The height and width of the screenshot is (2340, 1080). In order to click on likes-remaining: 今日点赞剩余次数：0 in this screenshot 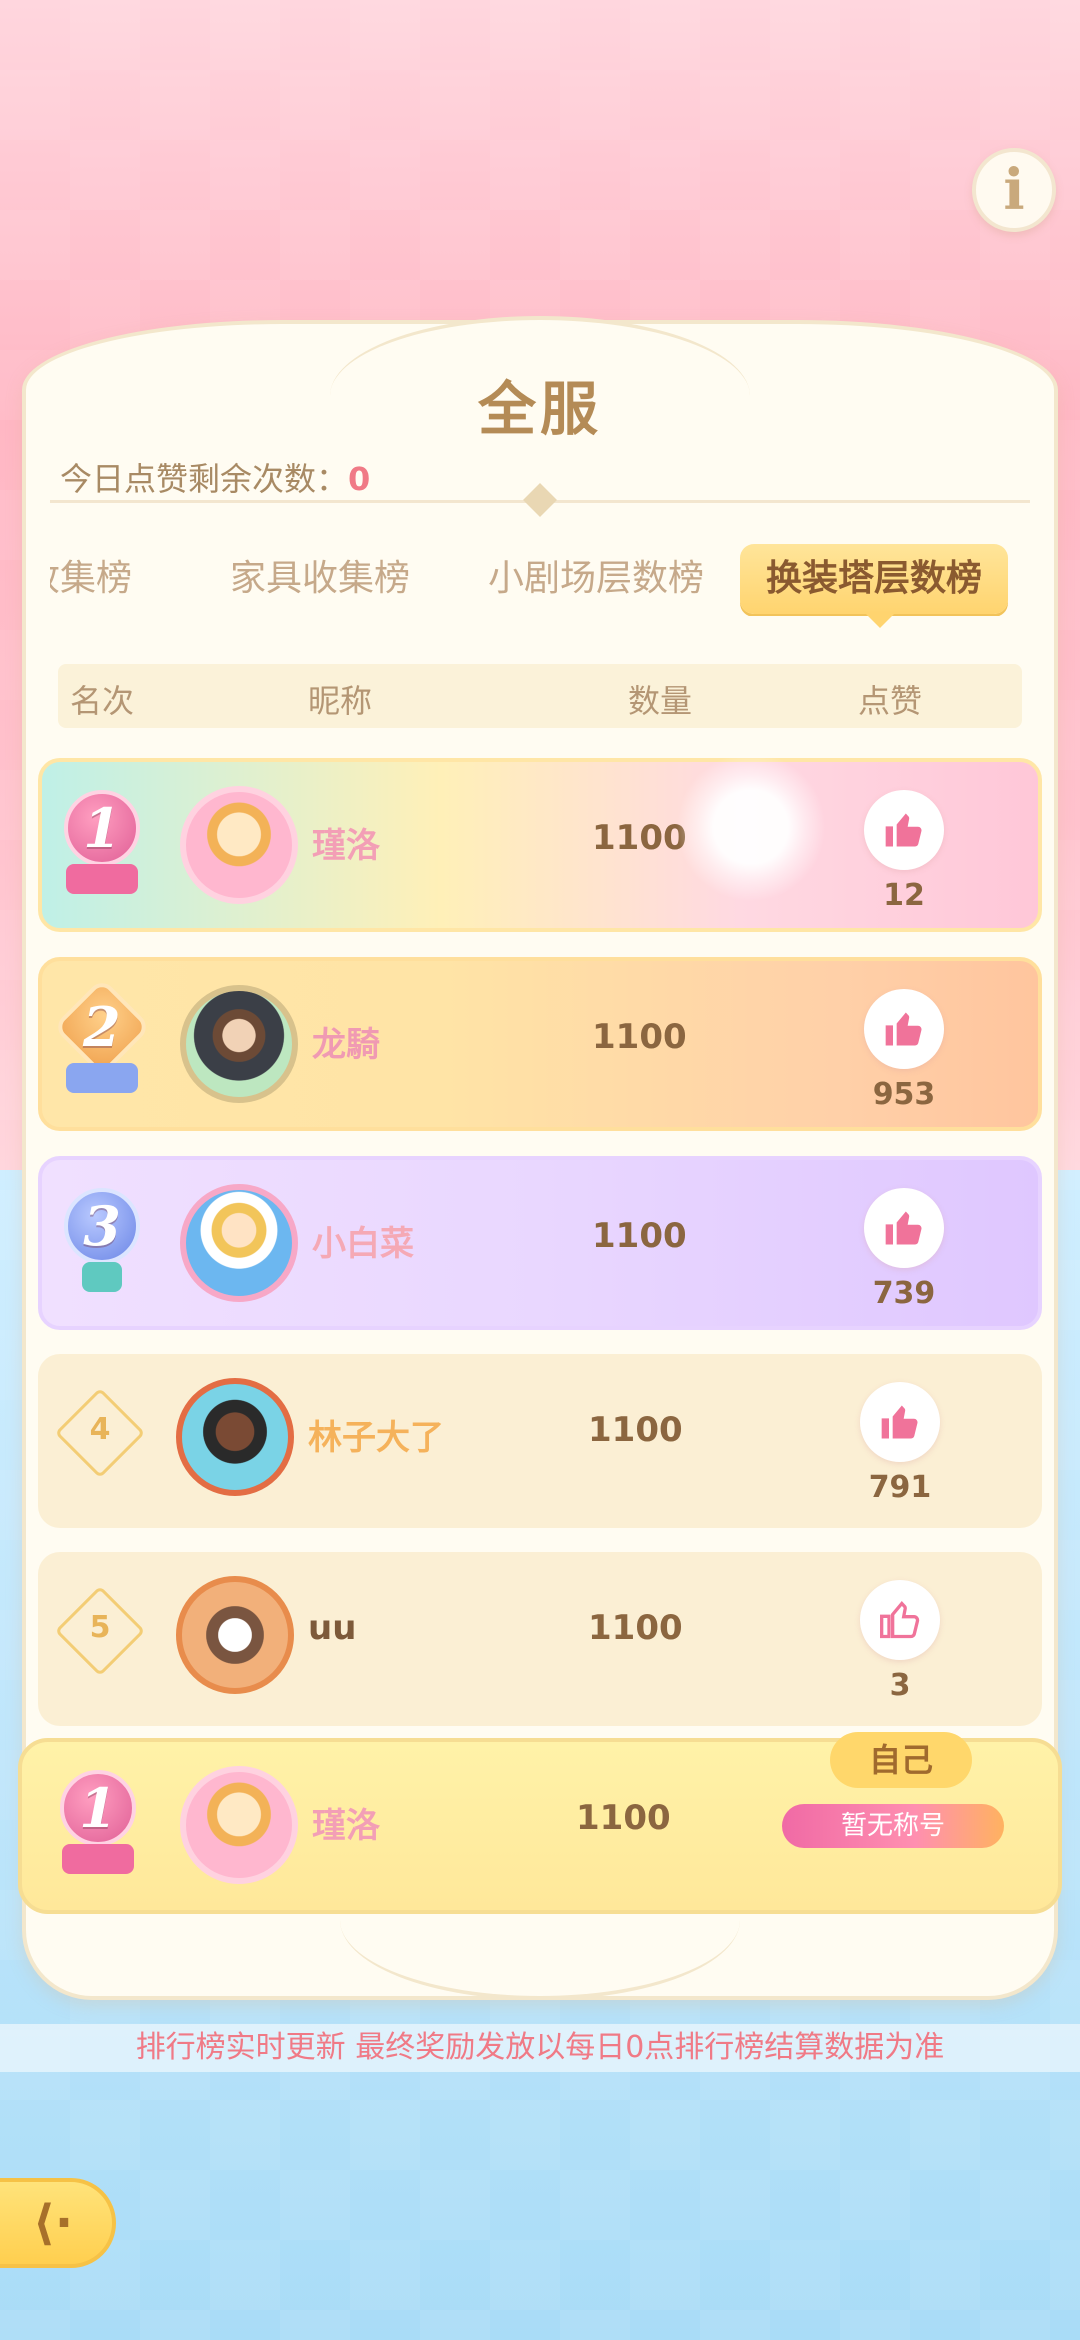, I will do `click(215, 477)`.